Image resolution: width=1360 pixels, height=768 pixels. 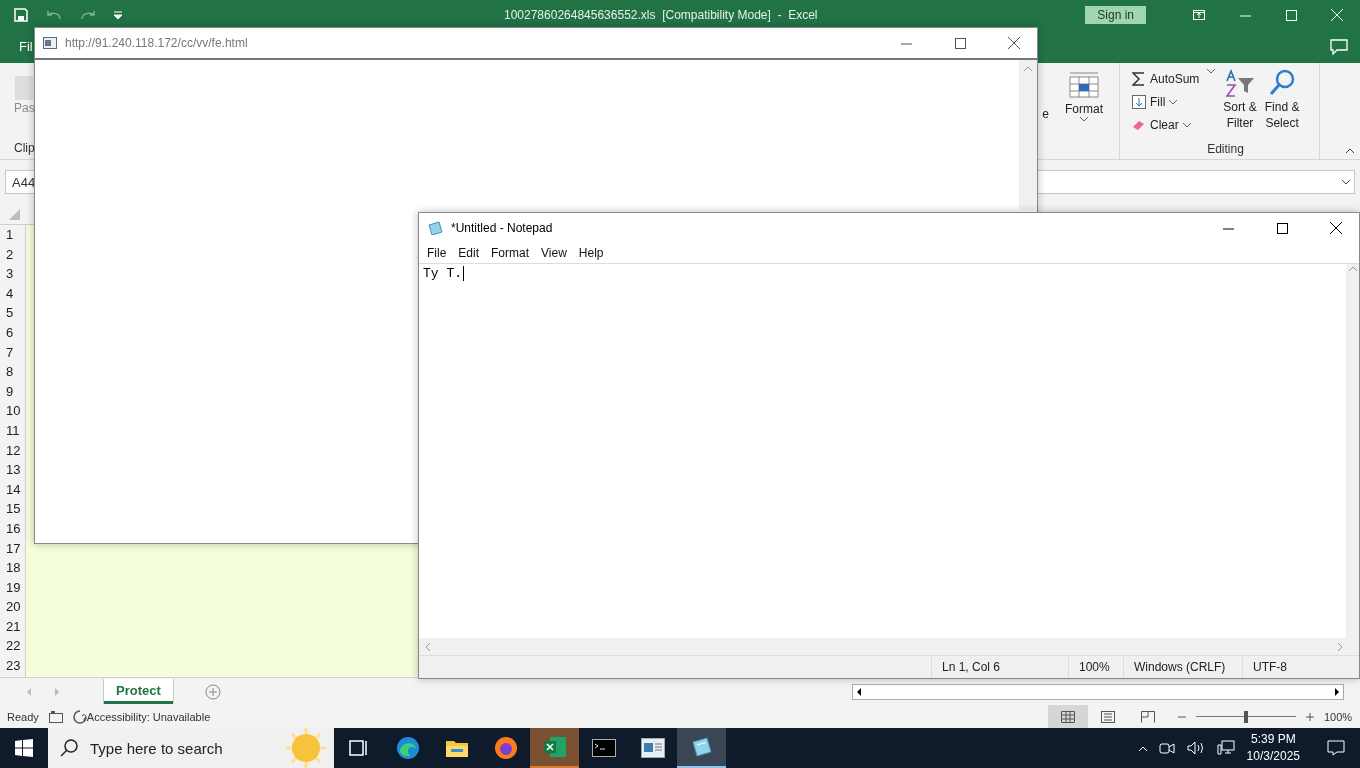 I want to click on formula-field, so click(x=1196, y=182).